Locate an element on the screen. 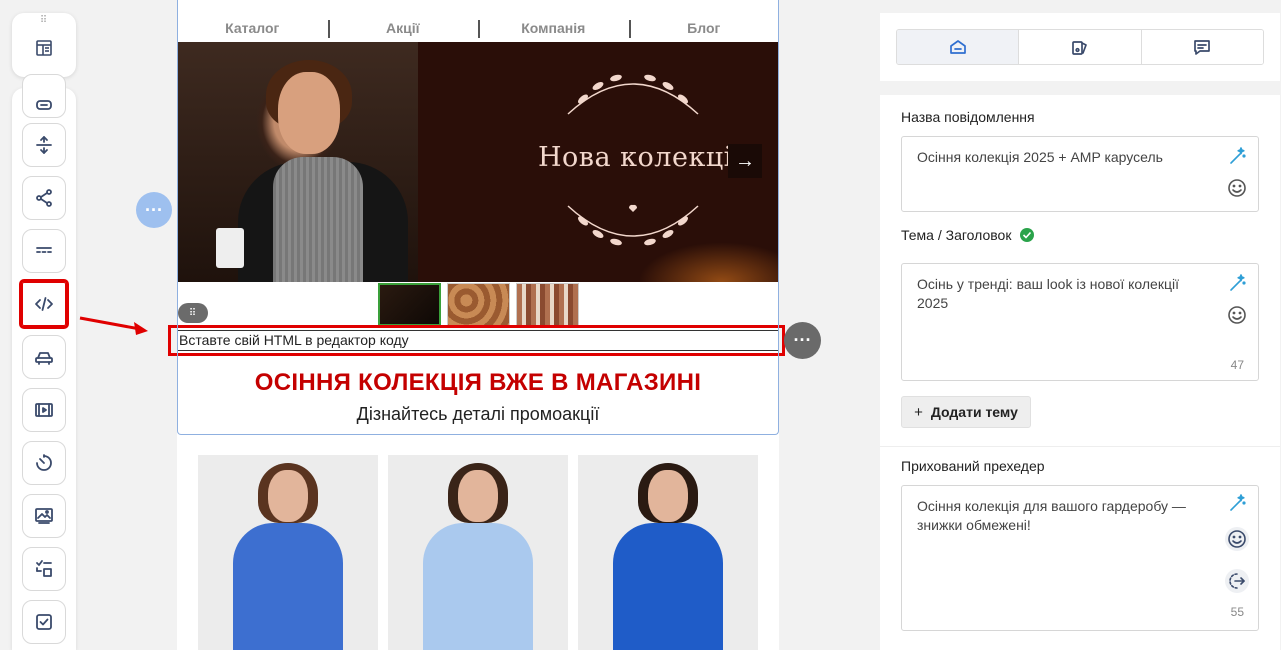 The height and width of the screenshot is (650, 1281). drag-grip-icon: ⠿ is located at coordinates (44, 21).